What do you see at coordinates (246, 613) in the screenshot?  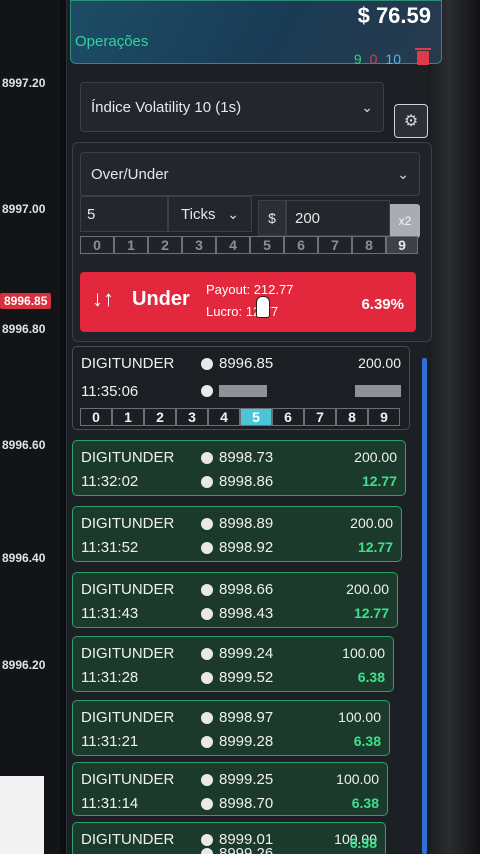 I see `exit-price-value: 8998.43` at bounding box center [246, 613].